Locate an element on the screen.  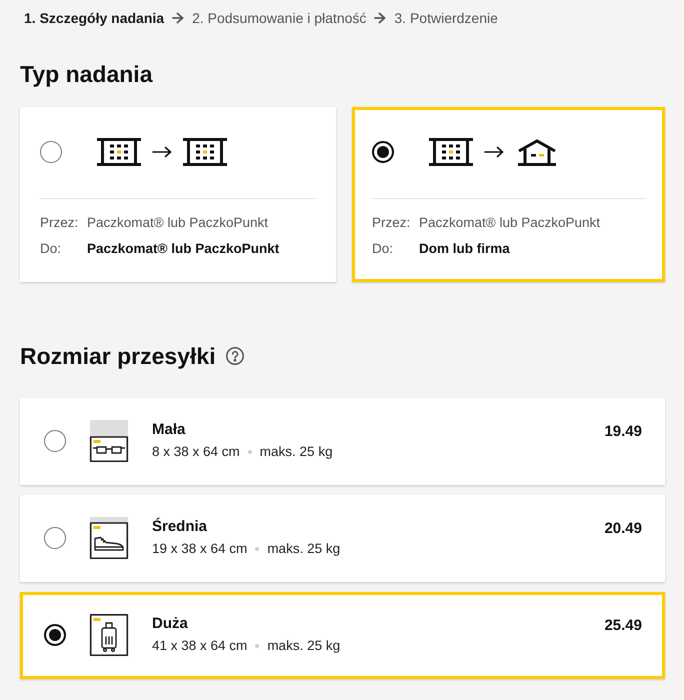
shipping-type-card: Przez: Paczkomat® lub PaczkoPunkt Do: Dom lub firma is located at coordinates (508, 194).